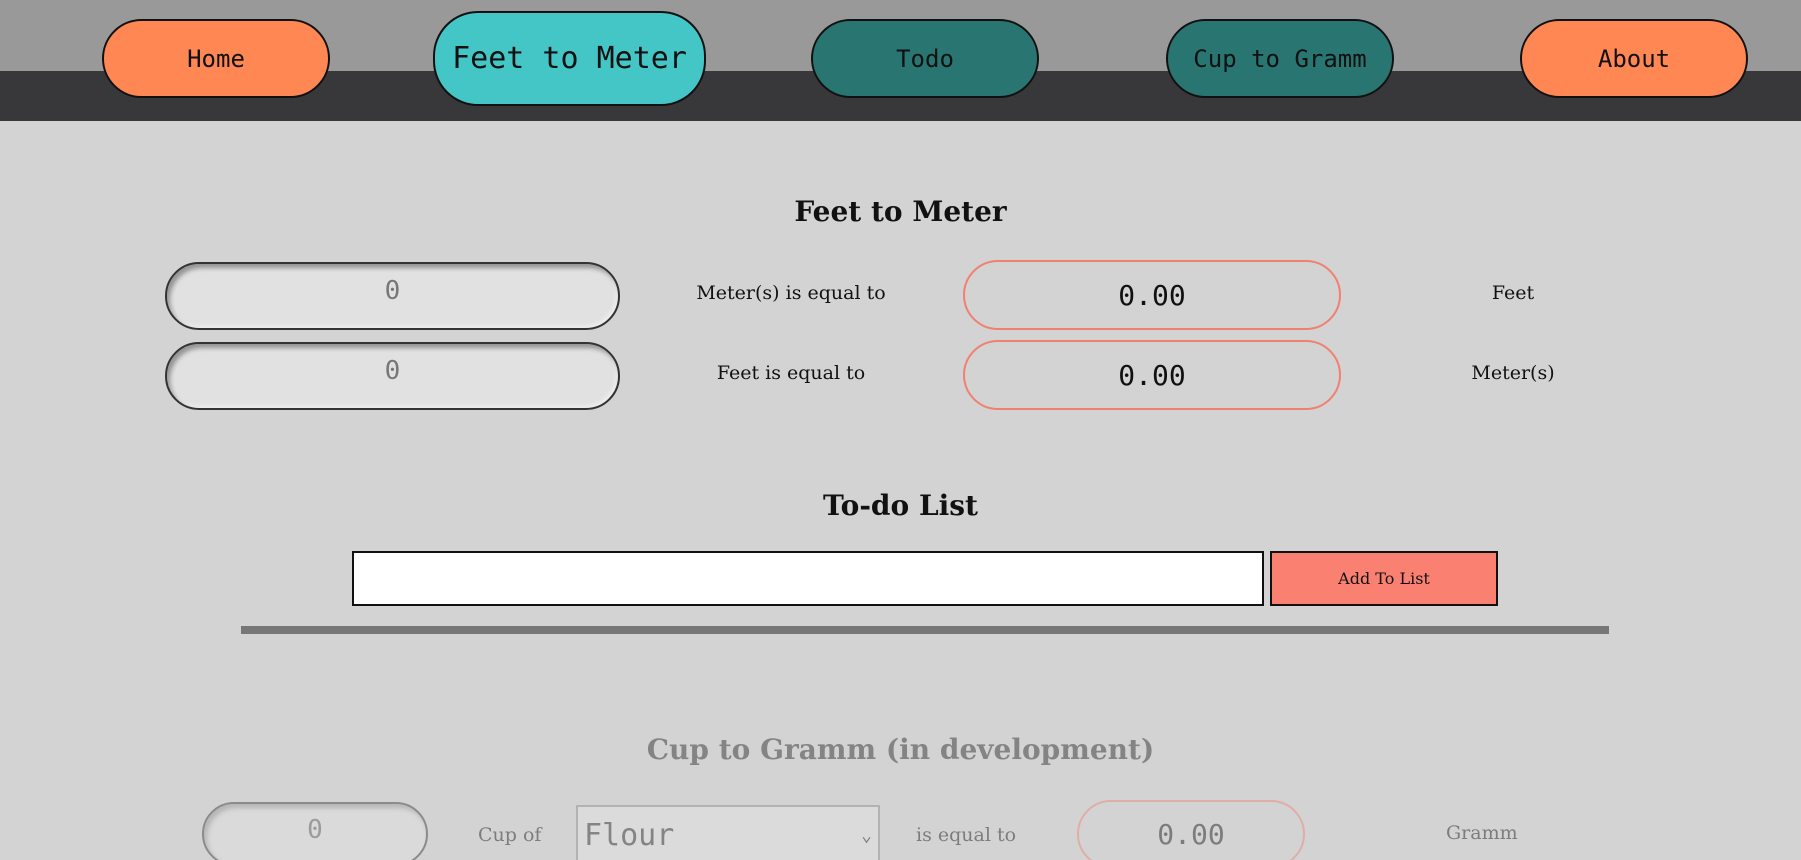 The width and height of the screenshot is (1801, 860). Describe the element at coordinates (1634, 58) in the screenshot. I see `nav-about-button: About` at that location.